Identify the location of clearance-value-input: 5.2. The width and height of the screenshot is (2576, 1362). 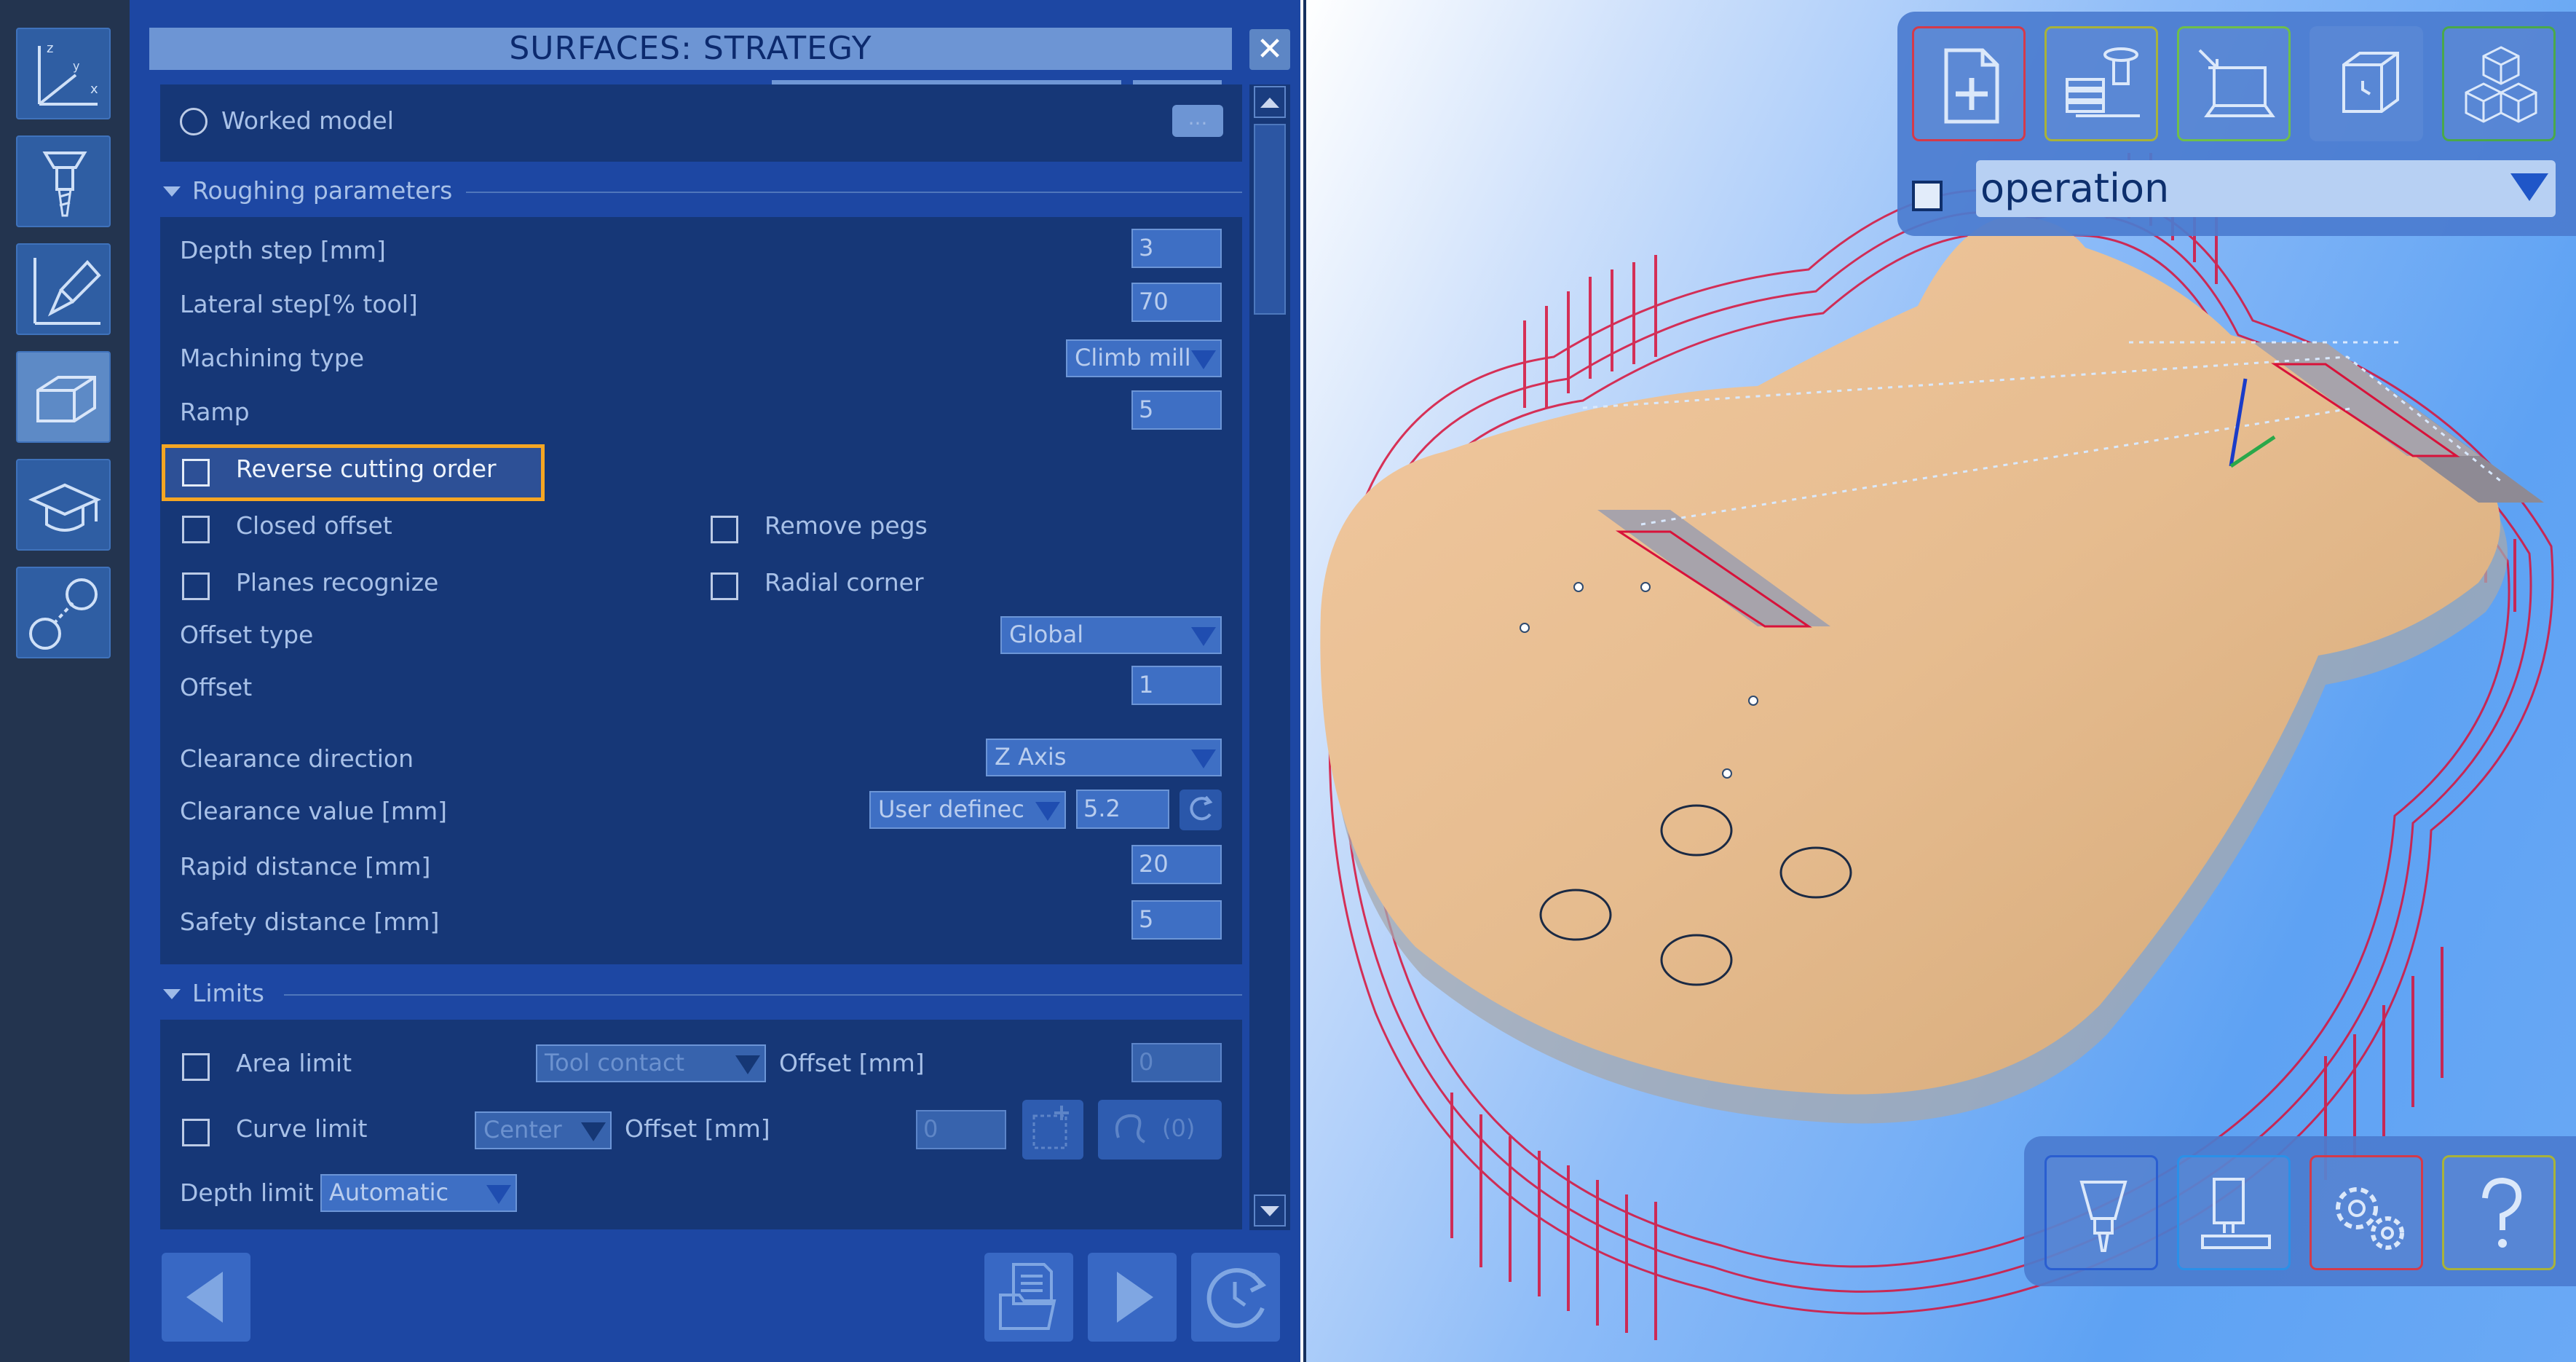
(1123, 809).